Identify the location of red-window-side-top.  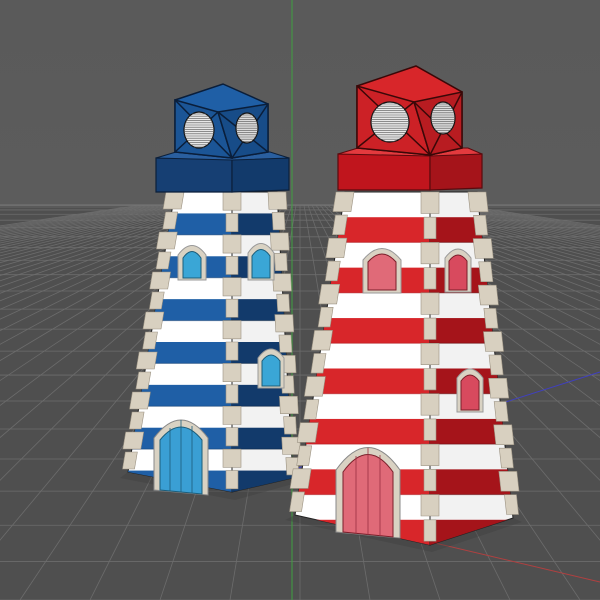
(458, 270).